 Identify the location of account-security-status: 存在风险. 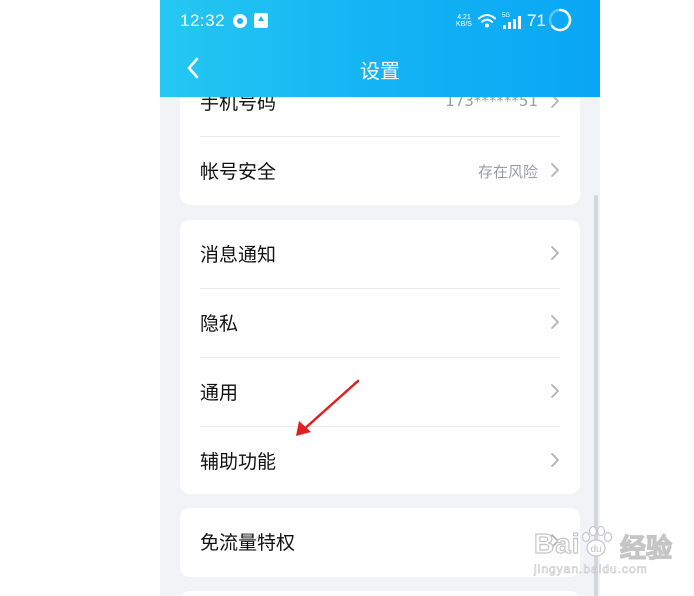
(507, 172).